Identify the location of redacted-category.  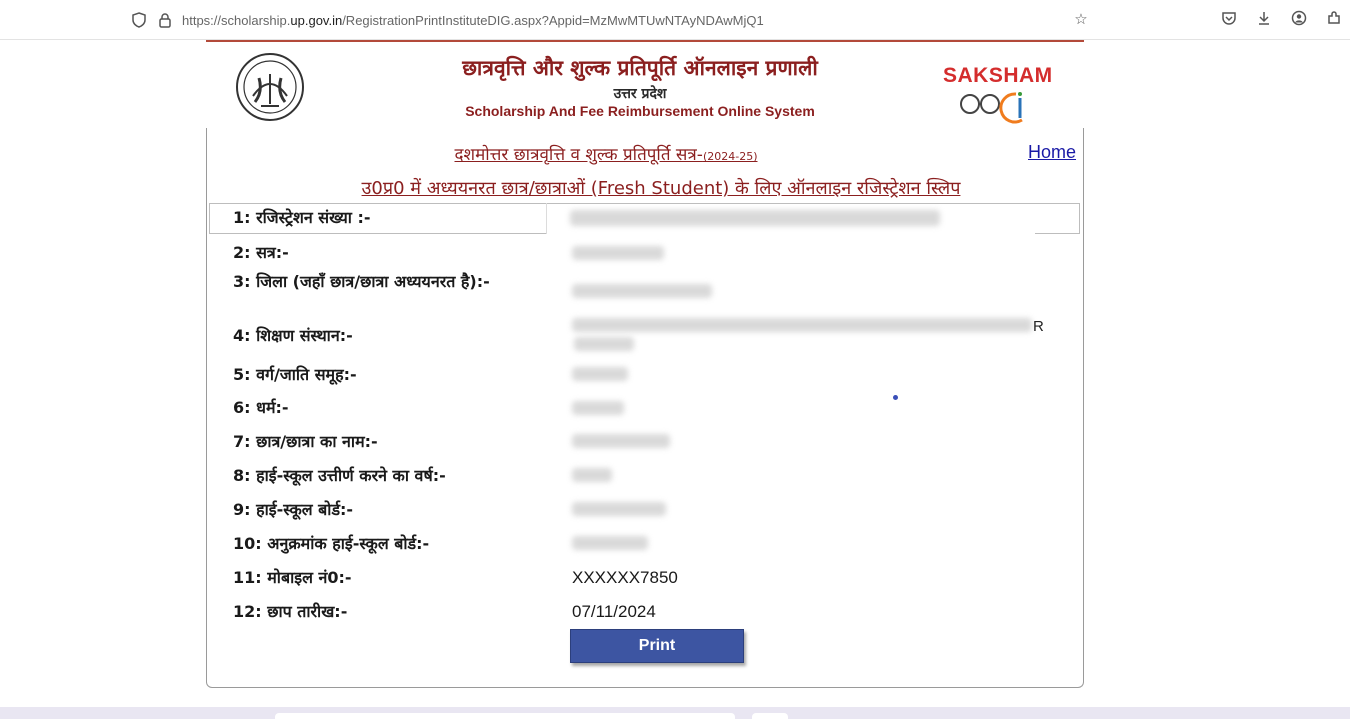
(600, 374).